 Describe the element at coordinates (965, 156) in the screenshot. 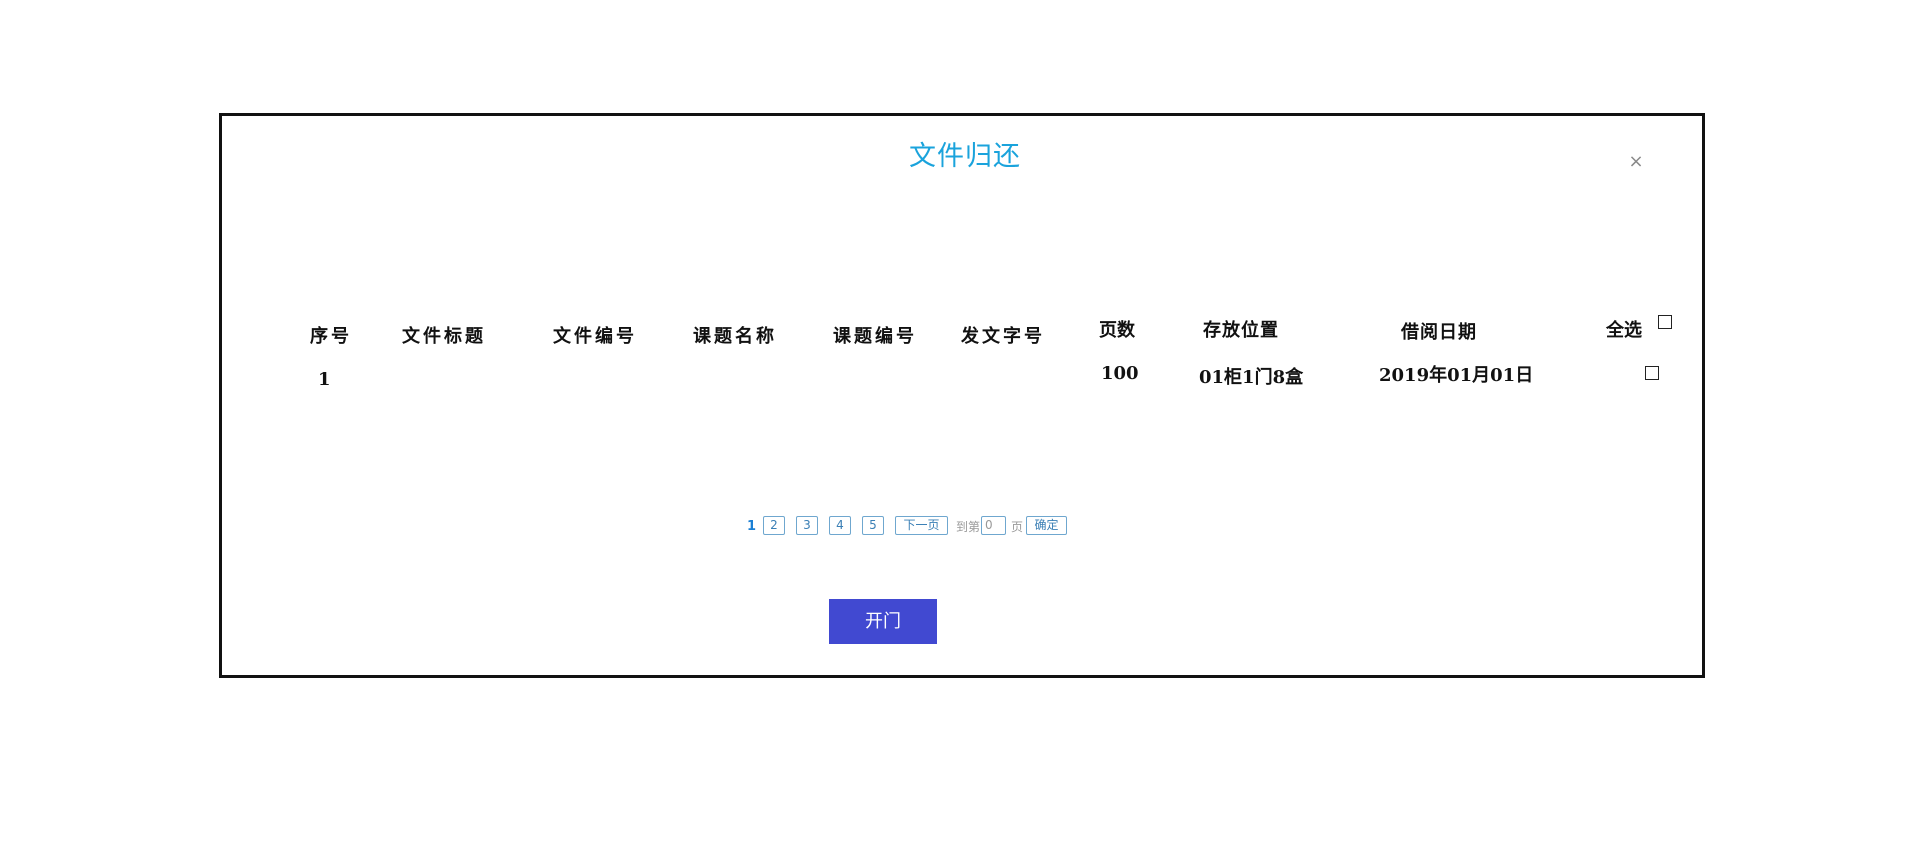

I see `dialog-title: 文件归还` at that location.